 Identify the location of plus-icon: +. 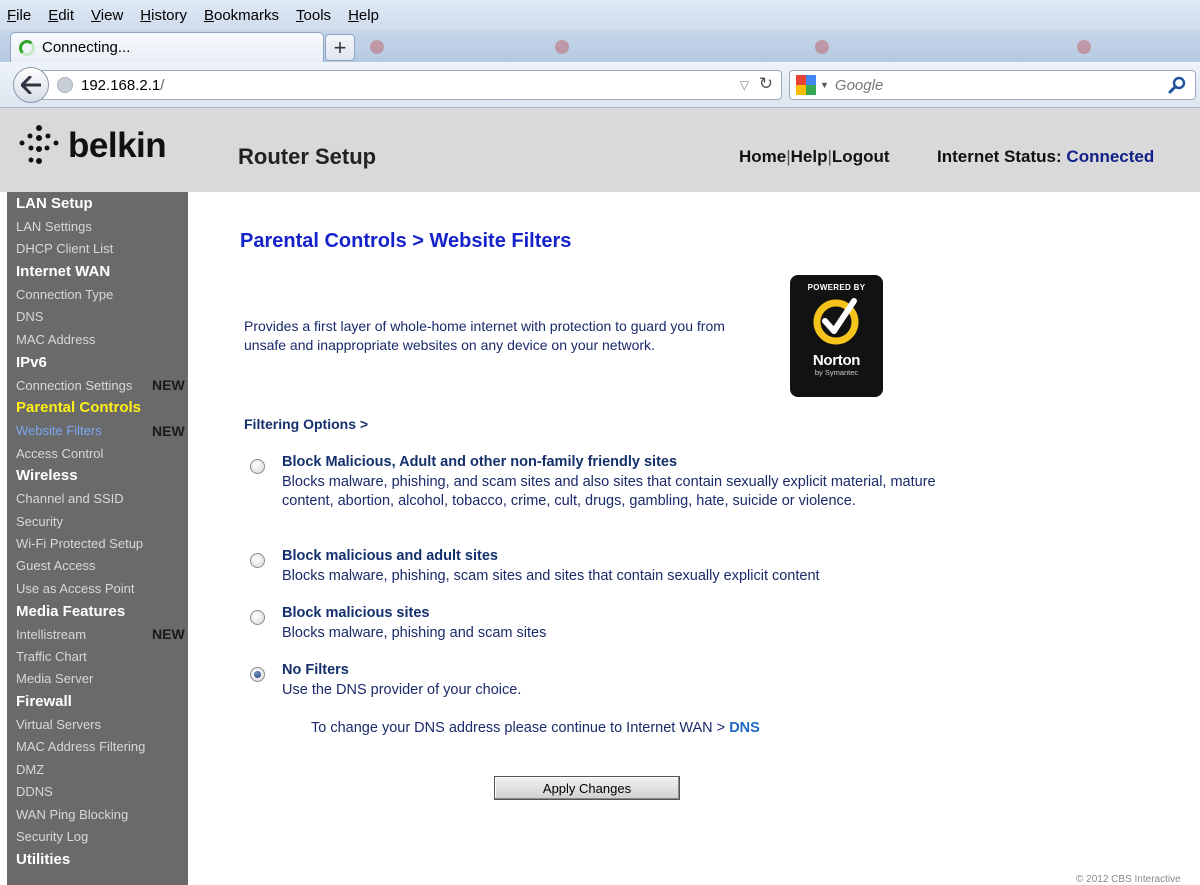
(340, 47).